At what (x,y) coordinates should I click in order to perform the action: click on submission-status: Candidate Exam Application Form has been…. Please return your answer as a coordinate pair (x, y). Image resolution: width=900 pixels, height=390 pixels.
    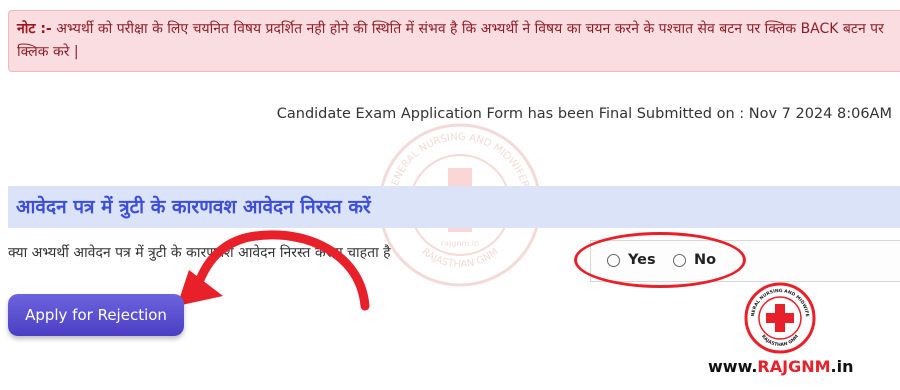
    Looking at the image, I should click on (584, 114).